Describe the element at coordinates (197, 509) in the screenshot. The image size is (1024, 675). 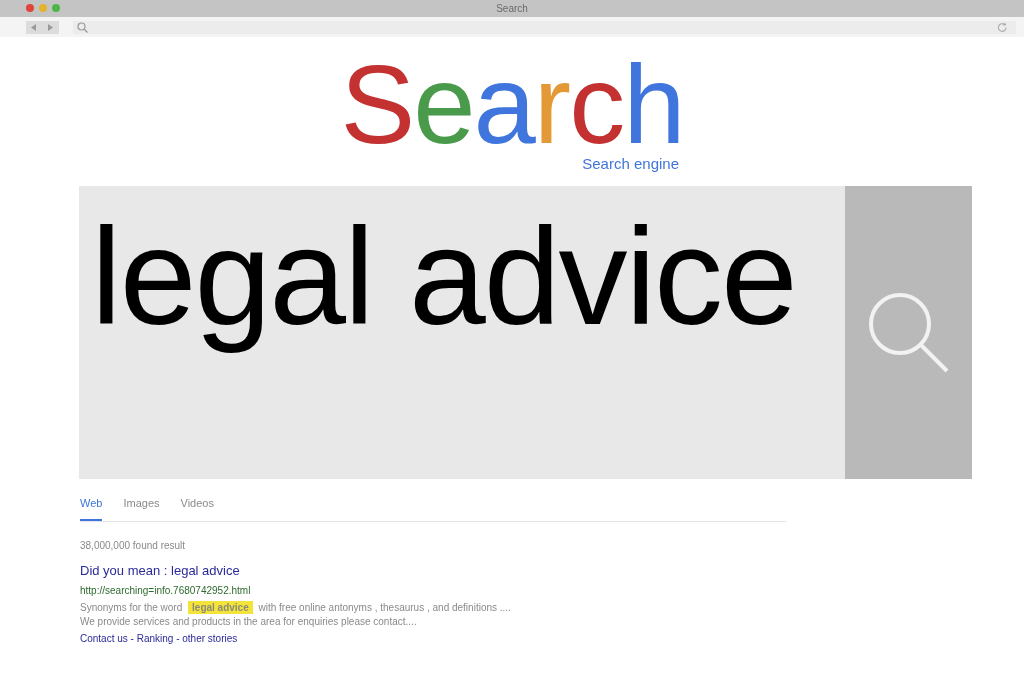
I see `tab: Videos` at that location.